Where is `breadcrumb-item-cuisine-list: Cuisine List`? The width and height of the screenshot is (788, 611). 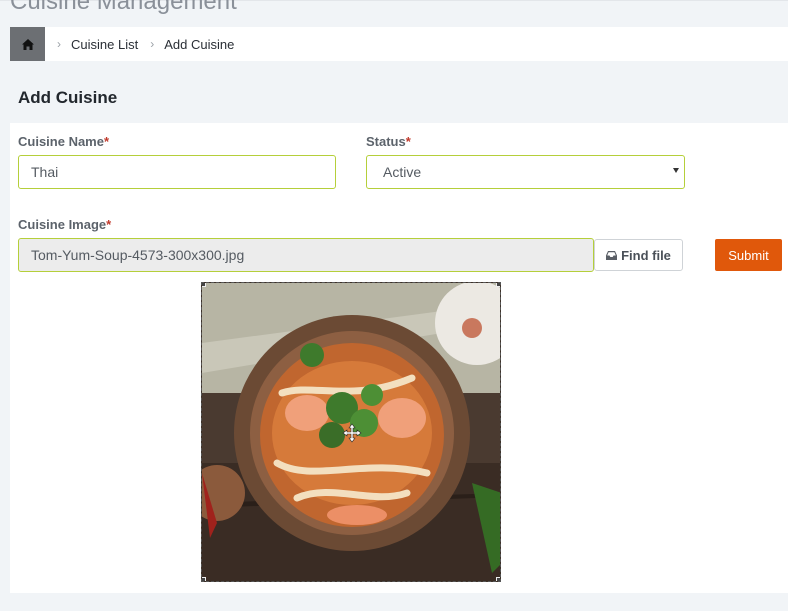
breadcrumb-item-cuisine-list: Cuisine List is located at coordinates (104, 44).